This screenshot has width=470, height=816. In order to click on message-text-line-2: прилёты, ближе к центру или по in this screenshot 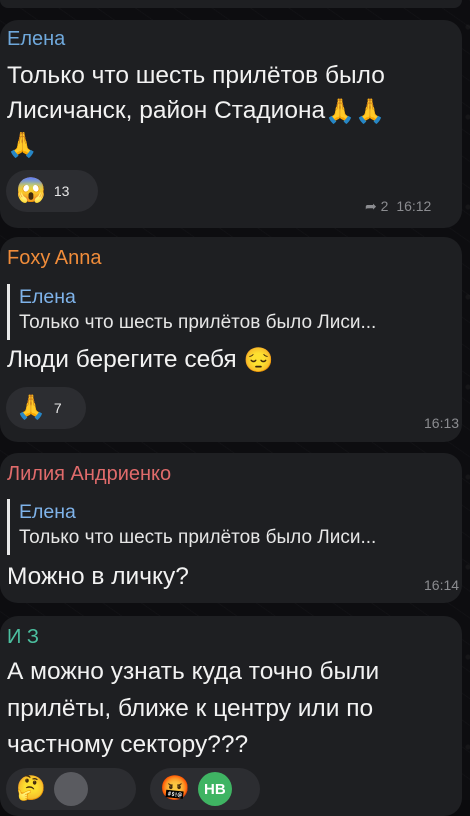, I will do `click(190, 708)`.